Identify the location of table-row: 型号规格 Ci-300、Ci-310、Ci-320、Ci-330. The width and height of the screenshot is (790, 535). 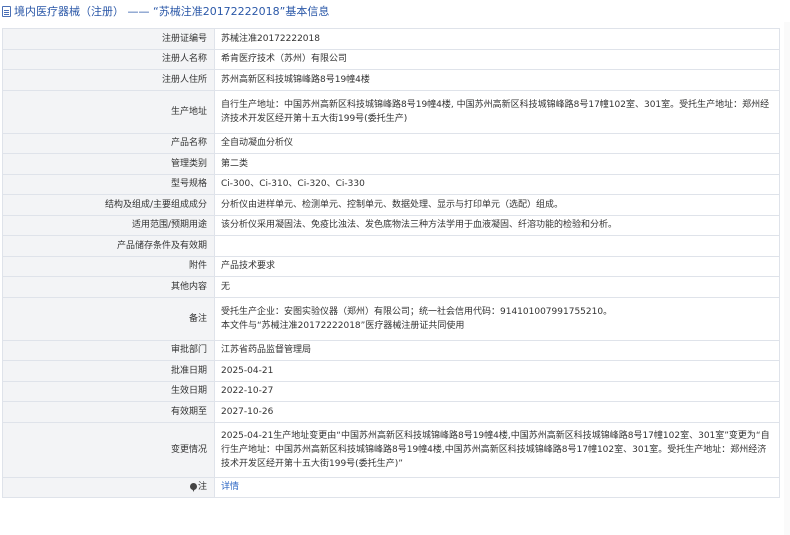
(391, 184).